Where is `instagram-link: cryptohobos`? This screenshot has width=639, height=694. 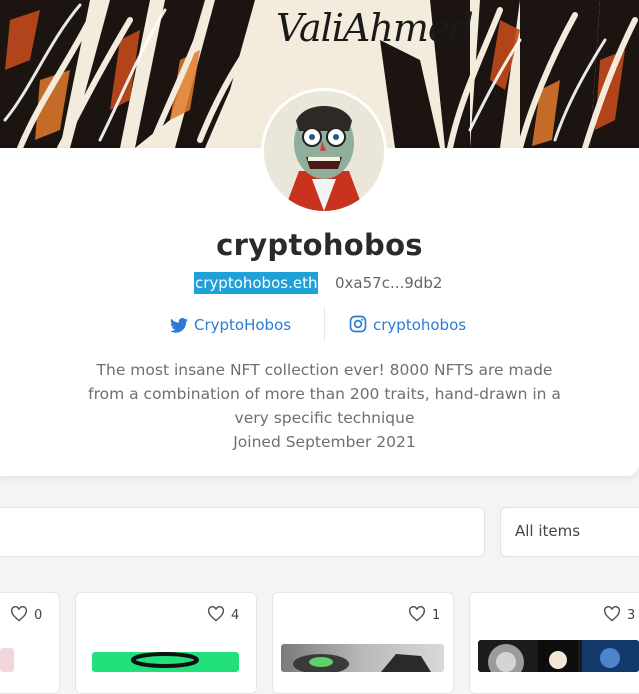 instagram-link: cryptohobos is located at coordinates (407, 325).